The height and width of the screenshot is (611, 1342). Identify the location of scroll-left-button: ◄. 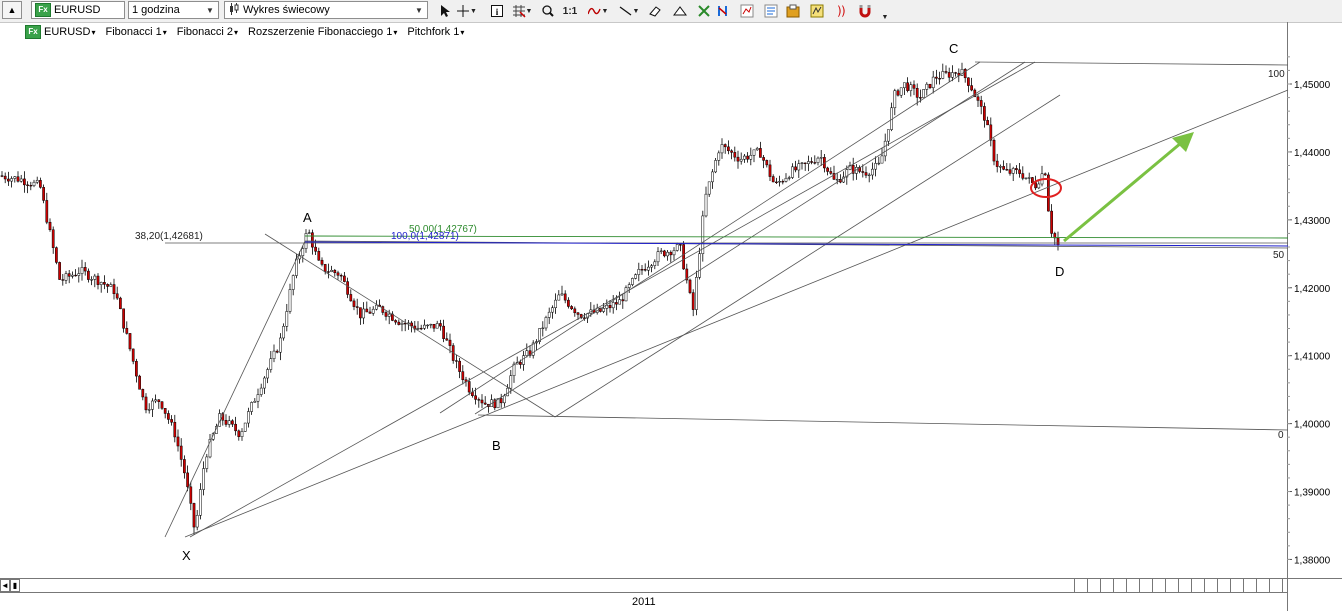
(5, 585).